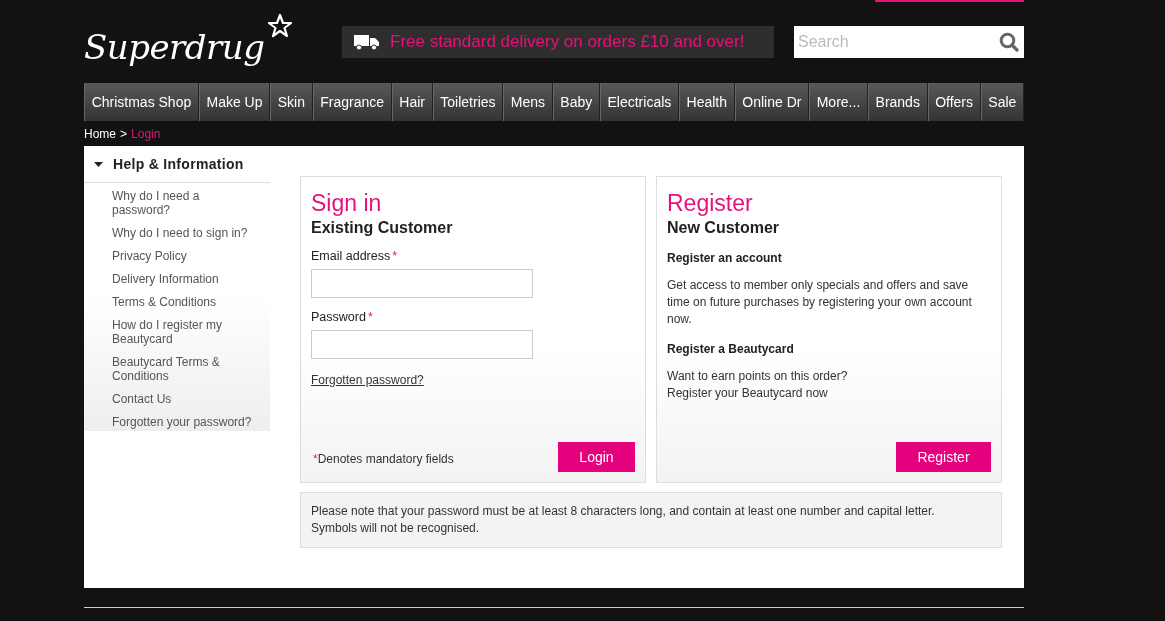 The width and height of the screenshot is (1165, 621). Describe the element at coordinates (184, 422) in the screenshot. I see `sidebar-link: Forgotten your password?` at that location.